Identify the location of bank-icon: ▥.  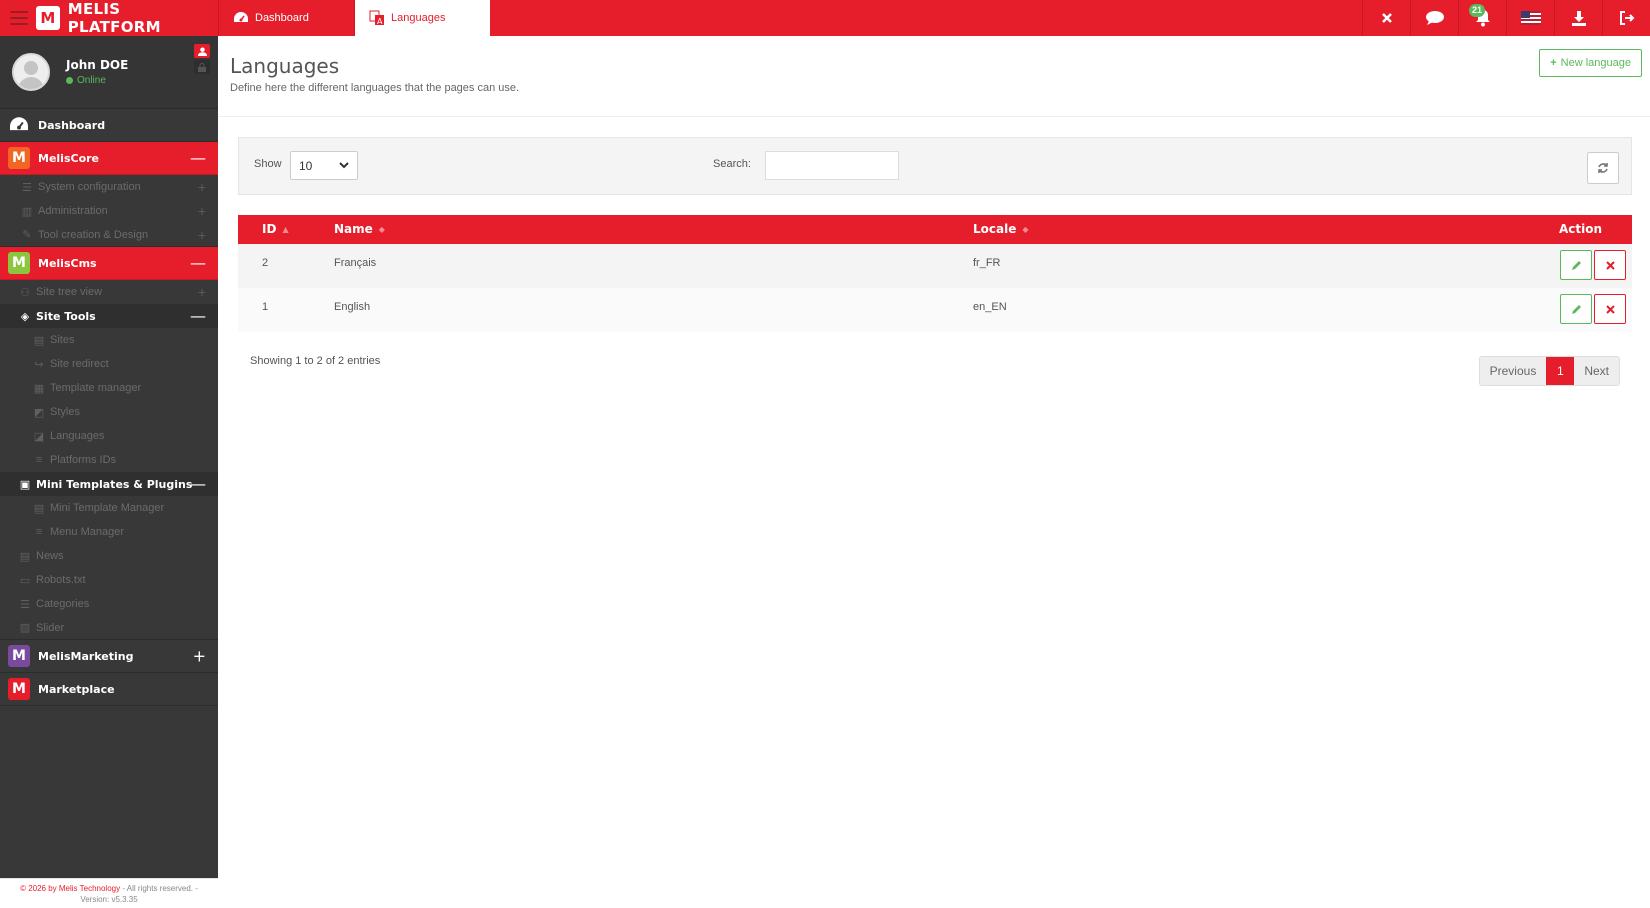
(27, 211).